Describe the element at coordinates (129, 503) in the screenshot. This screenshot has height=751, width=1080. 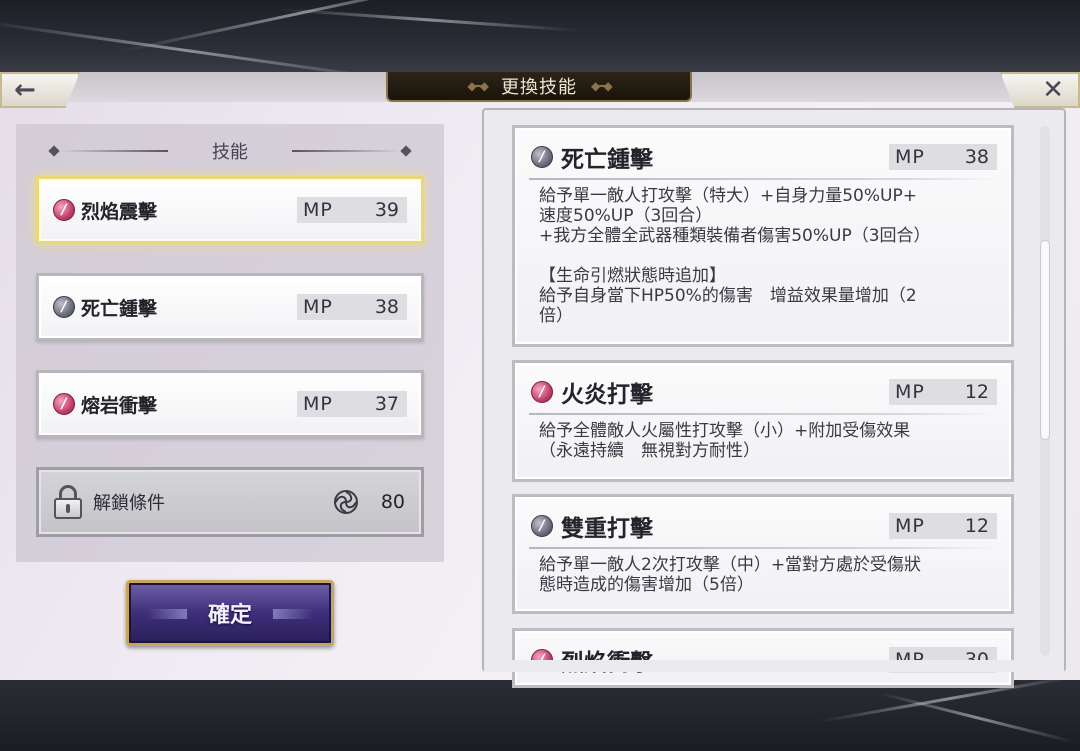
I see `unlock-condition-label: 解鎖條件` at that location.